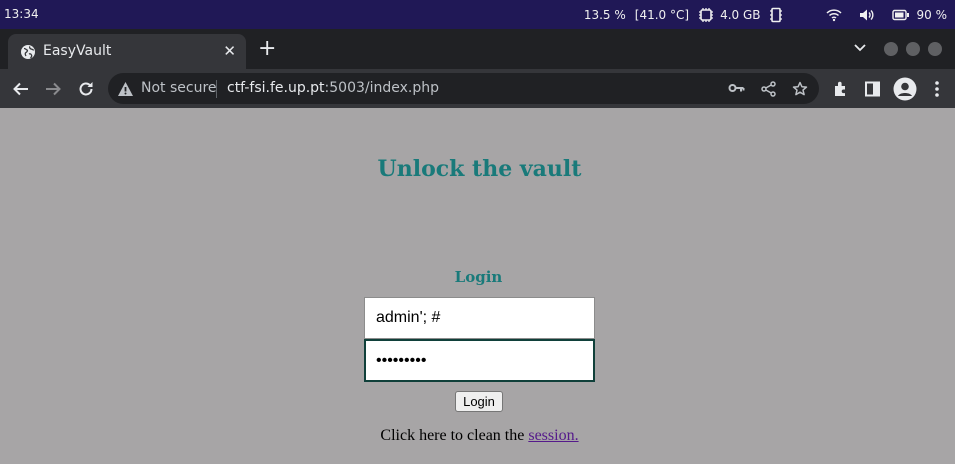 The image size is (955, 464). I want to click on tab-title: EasyVault, so click(77, 51).